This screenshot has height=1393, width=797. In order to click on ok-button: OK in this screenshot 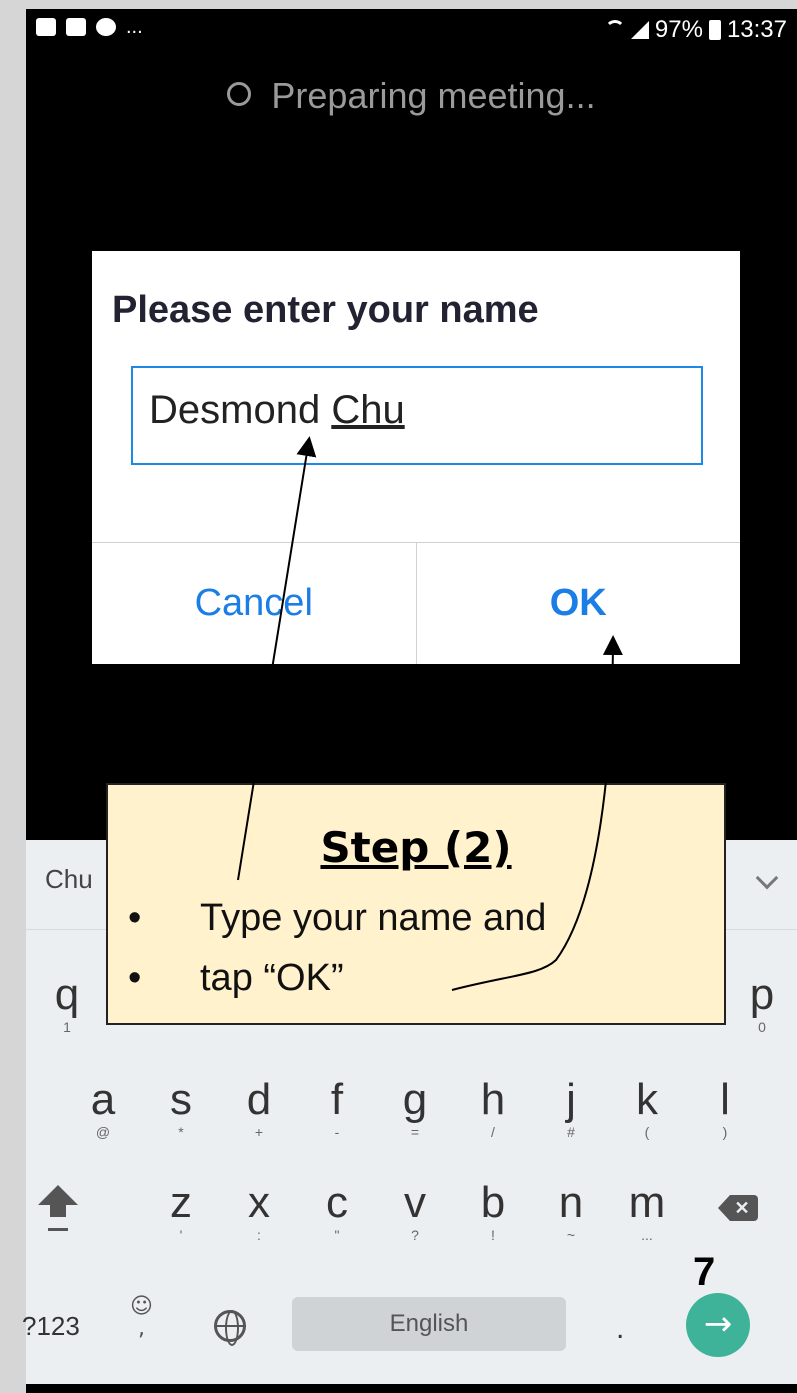, I will do `click(578, 603)`.